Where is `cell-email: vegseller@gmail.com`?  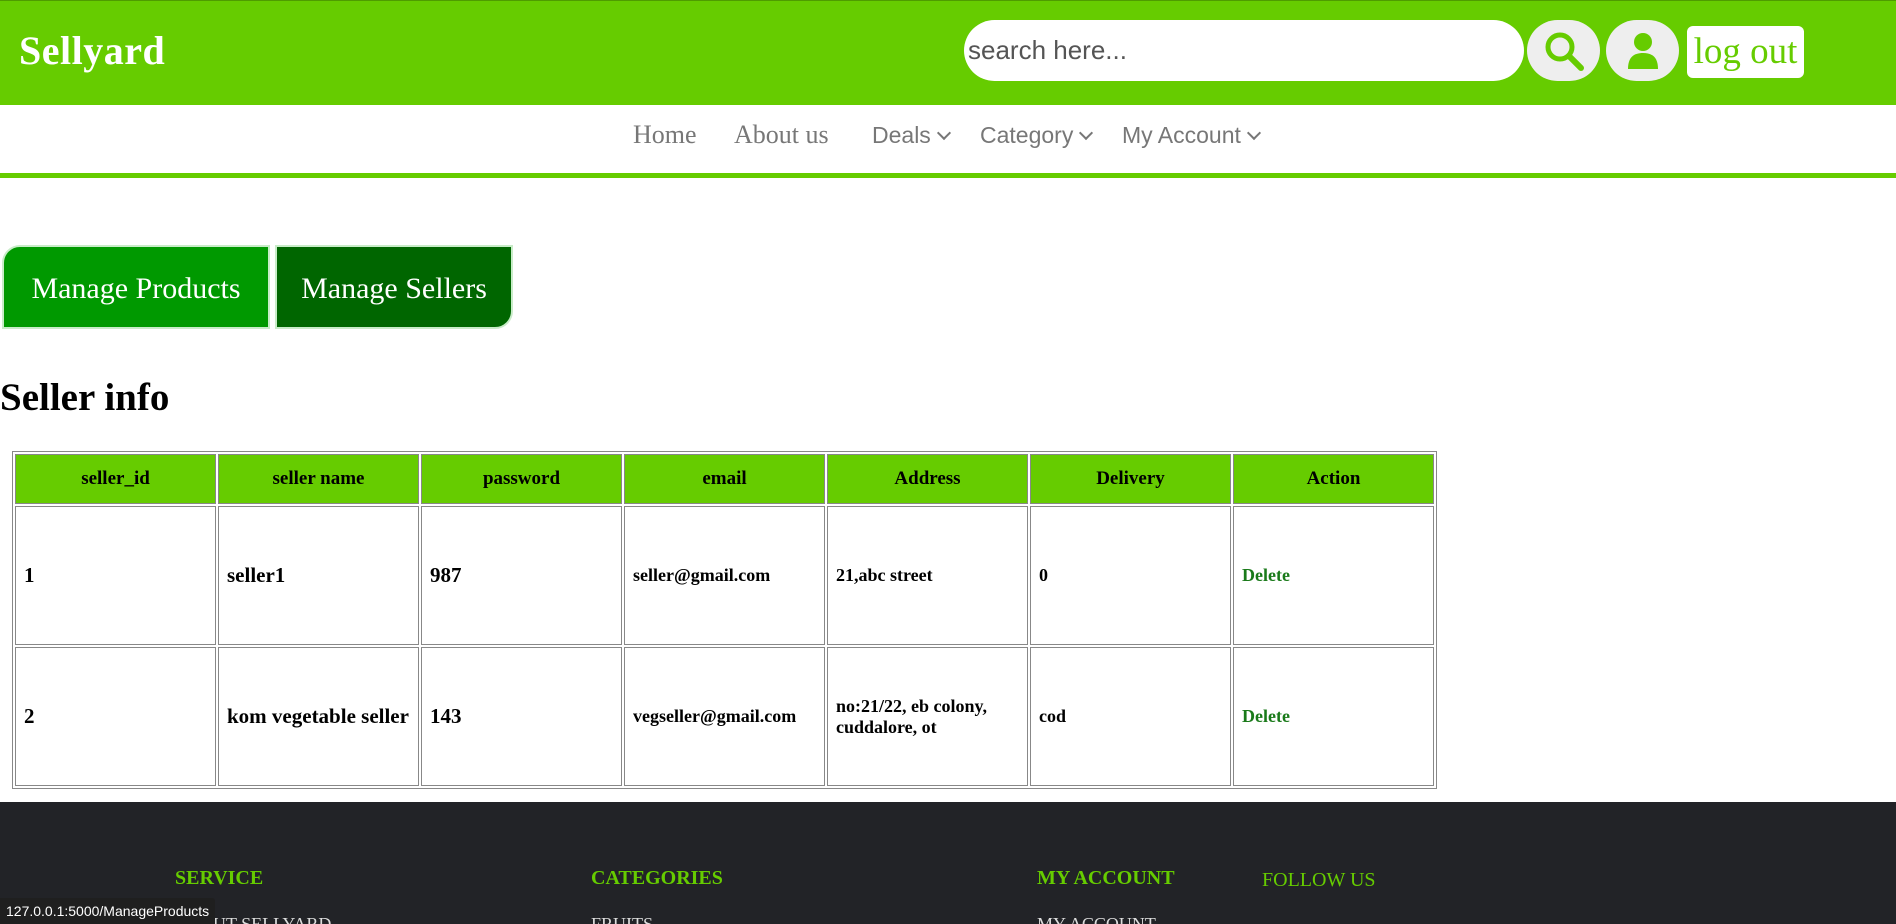
cell-email: vegseller@gmail.com is located at coordinates (724, 716).